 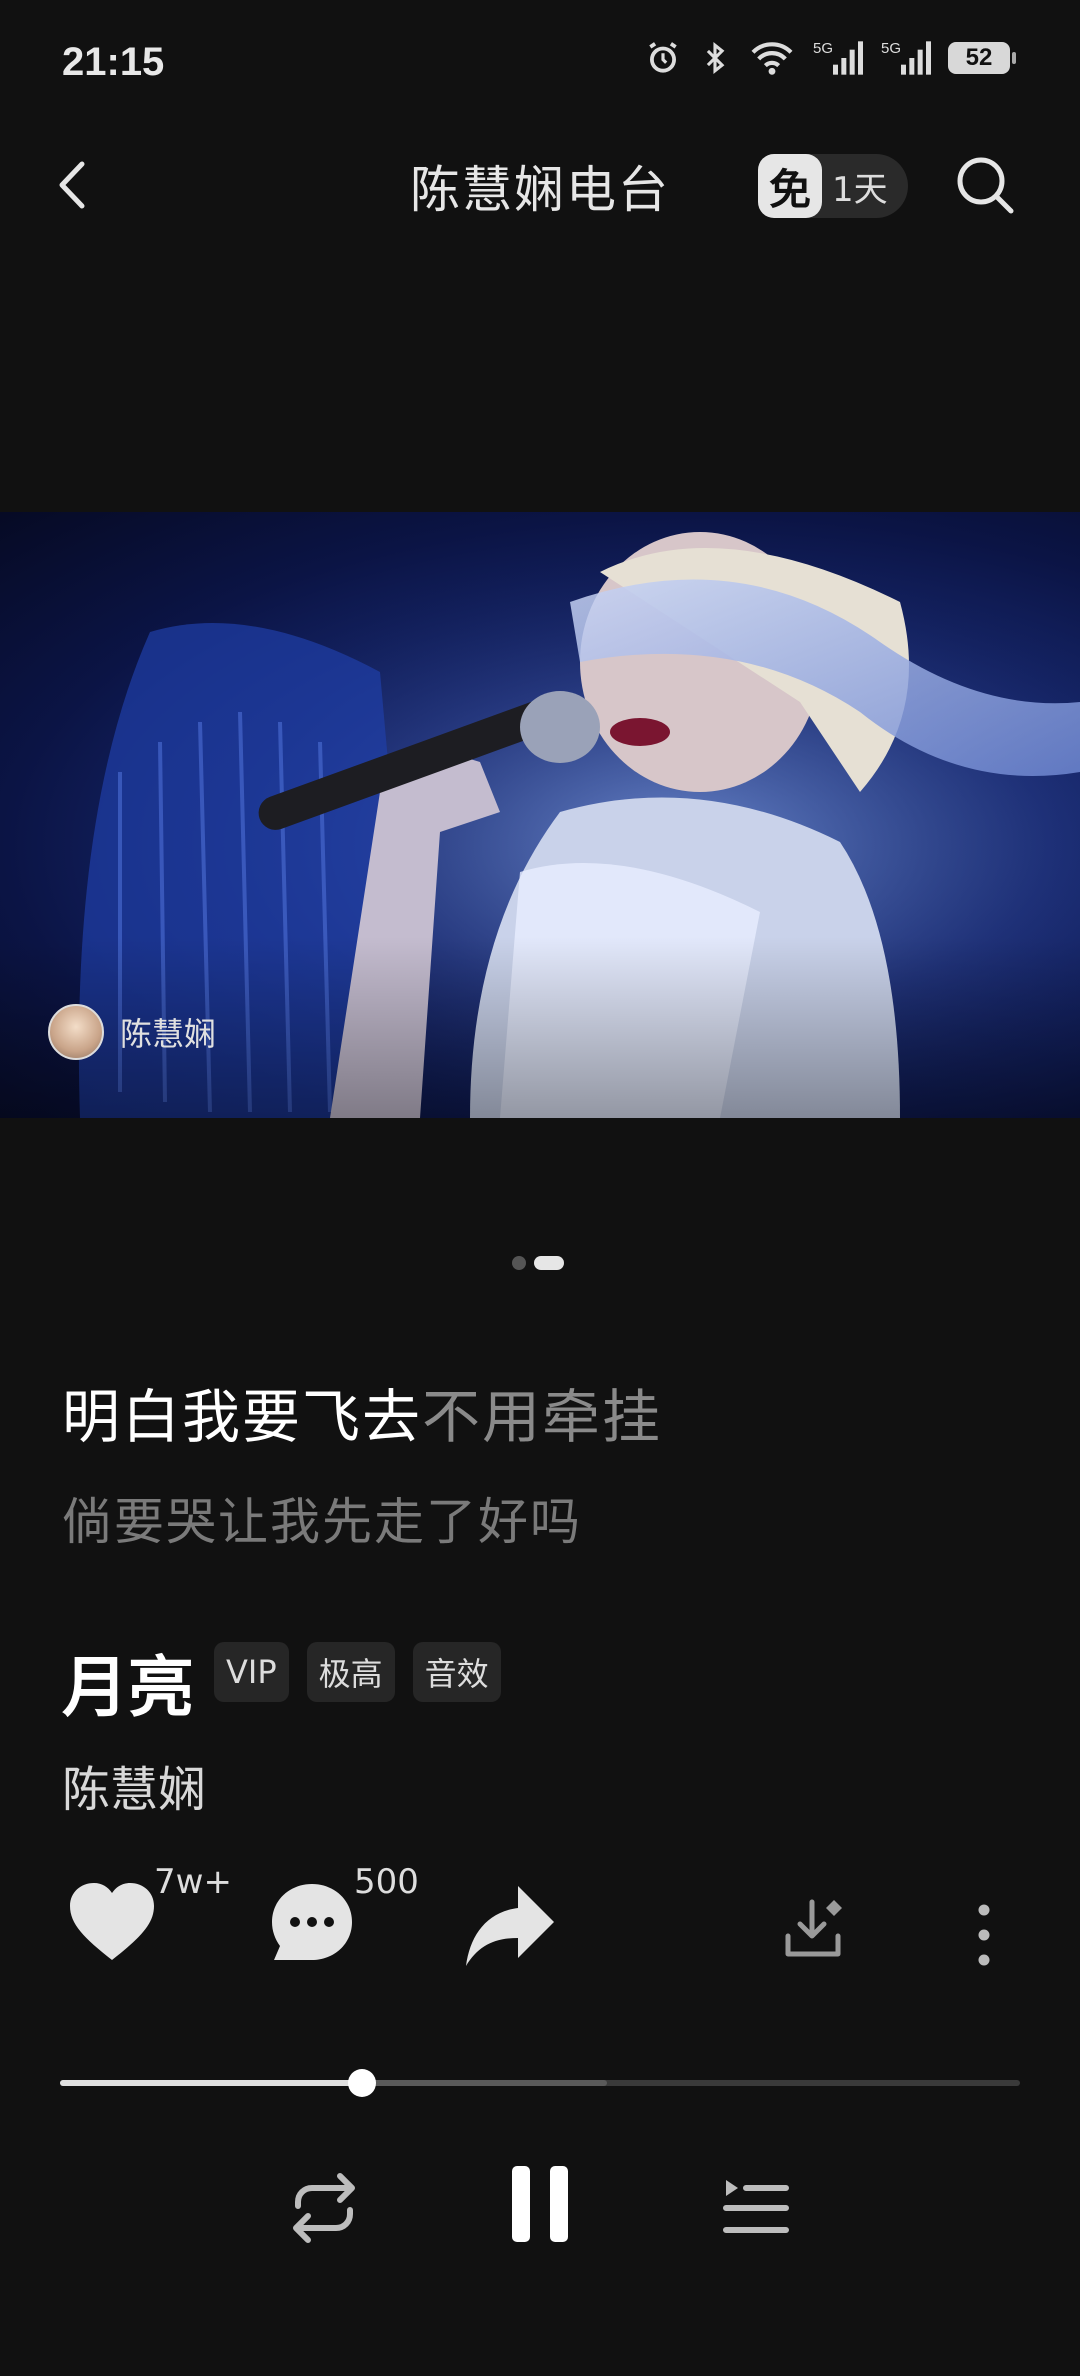 I want to click on search-button, so click(x=985, y=185).